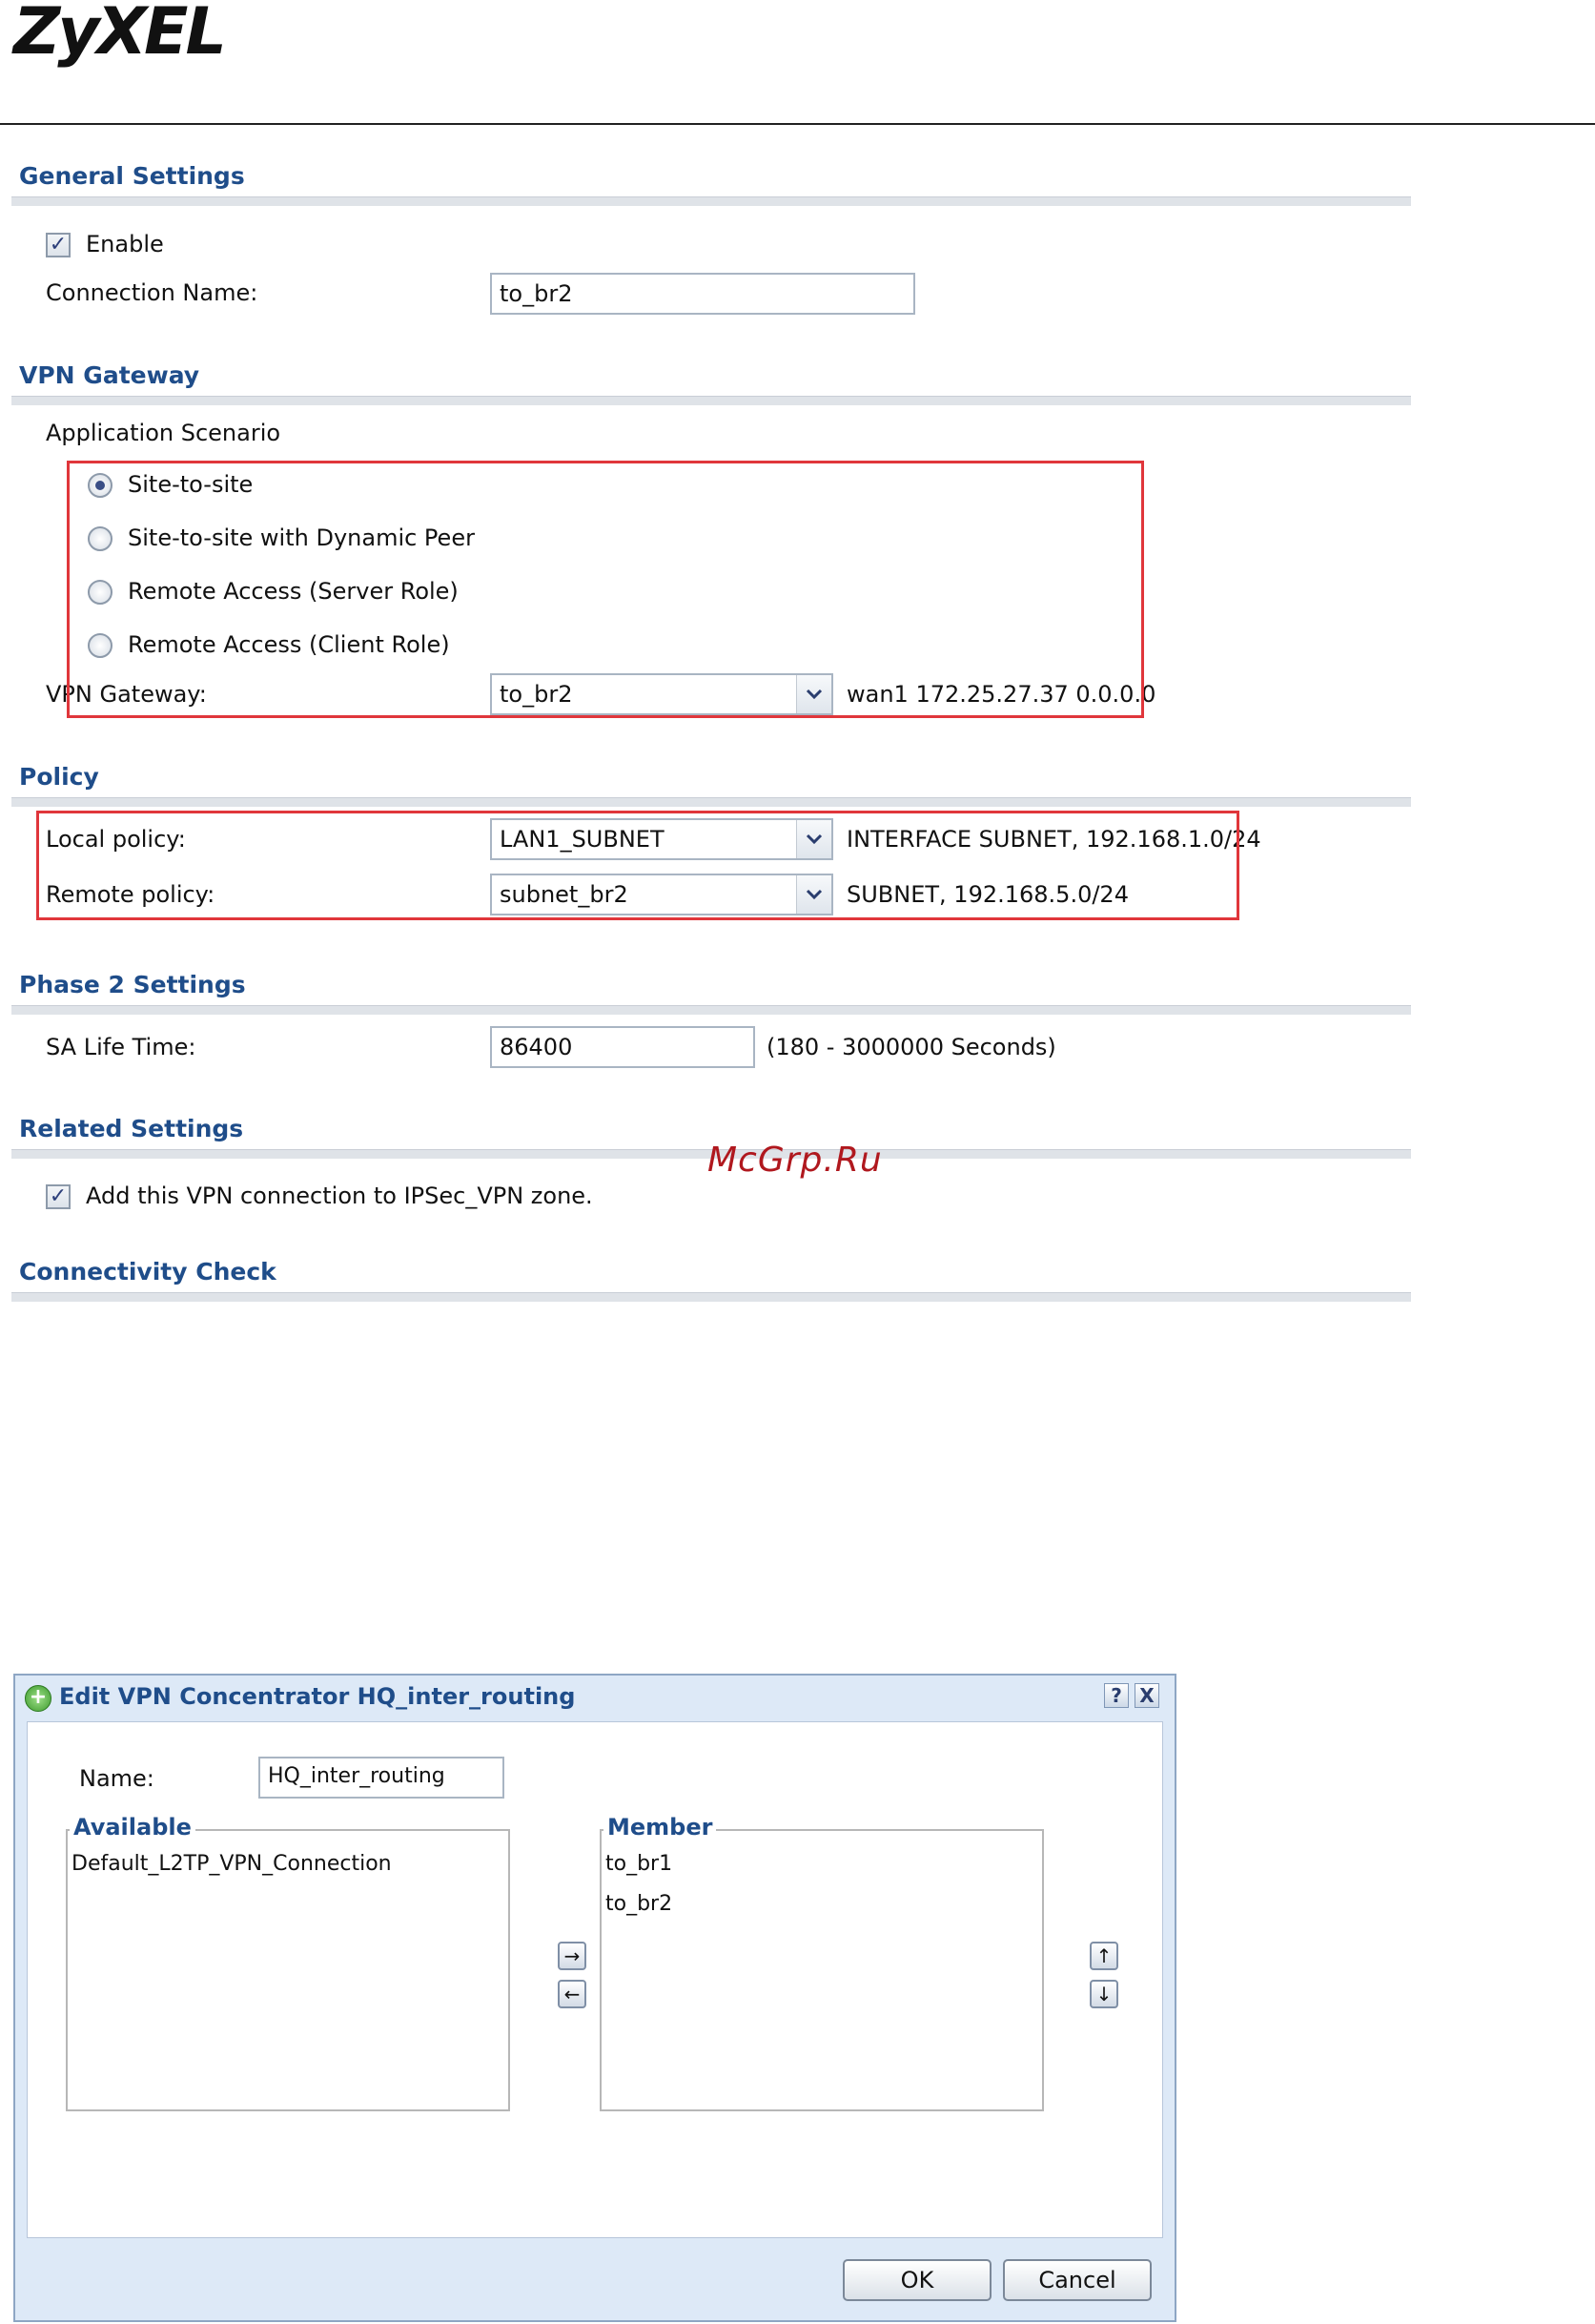 This screenshot has height=2324, width=1595. What do you see at coordinates (117, 1778) in the screenshot?
I see `name-label: Name:` at bounding box center [117, 1778].